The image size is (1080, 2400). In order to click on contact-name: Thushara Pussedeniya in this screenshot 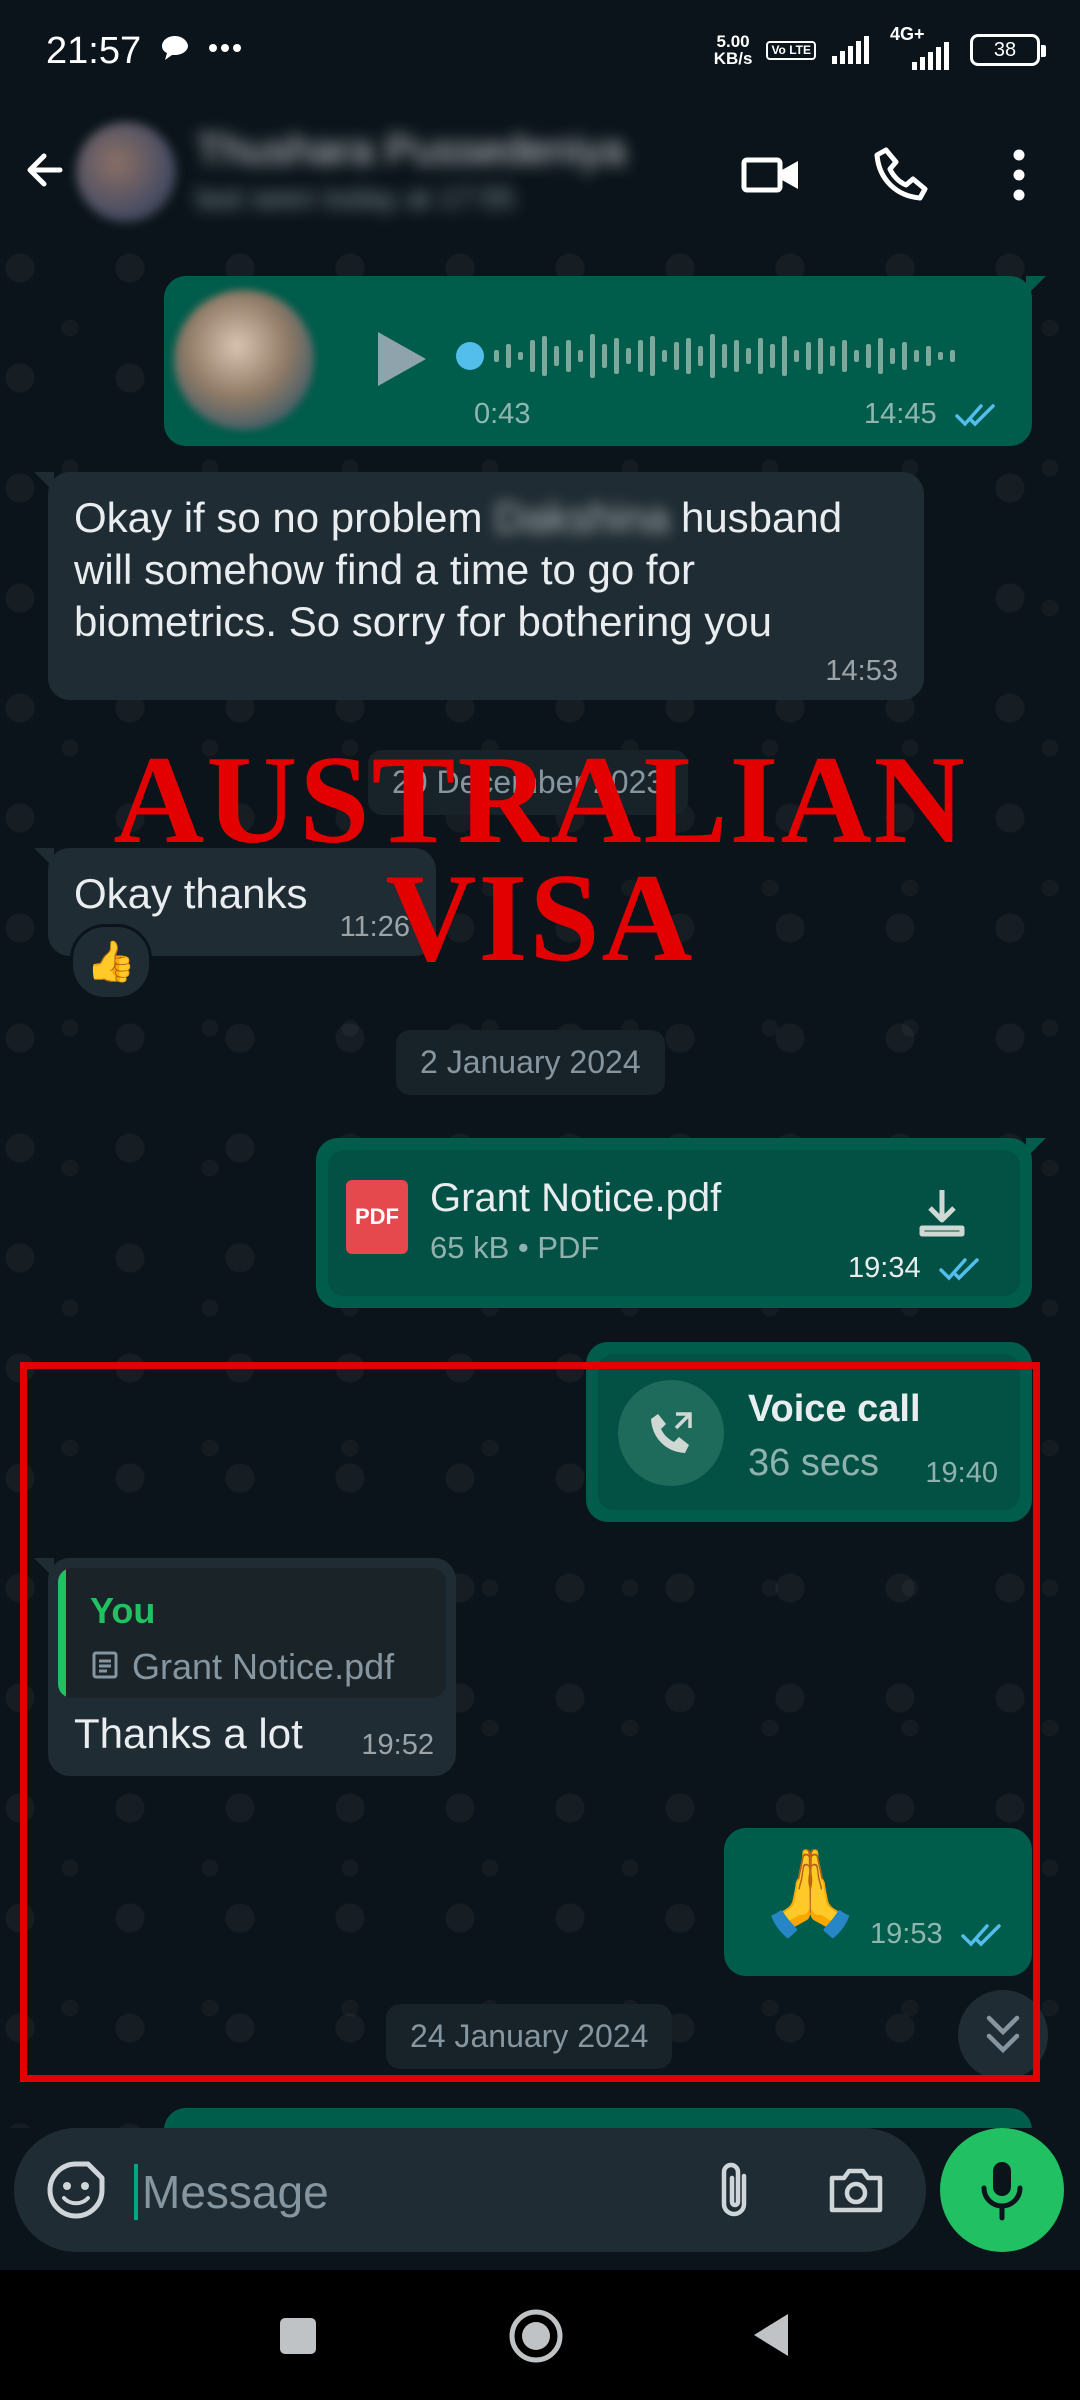, I will do `click(411, 150)`.